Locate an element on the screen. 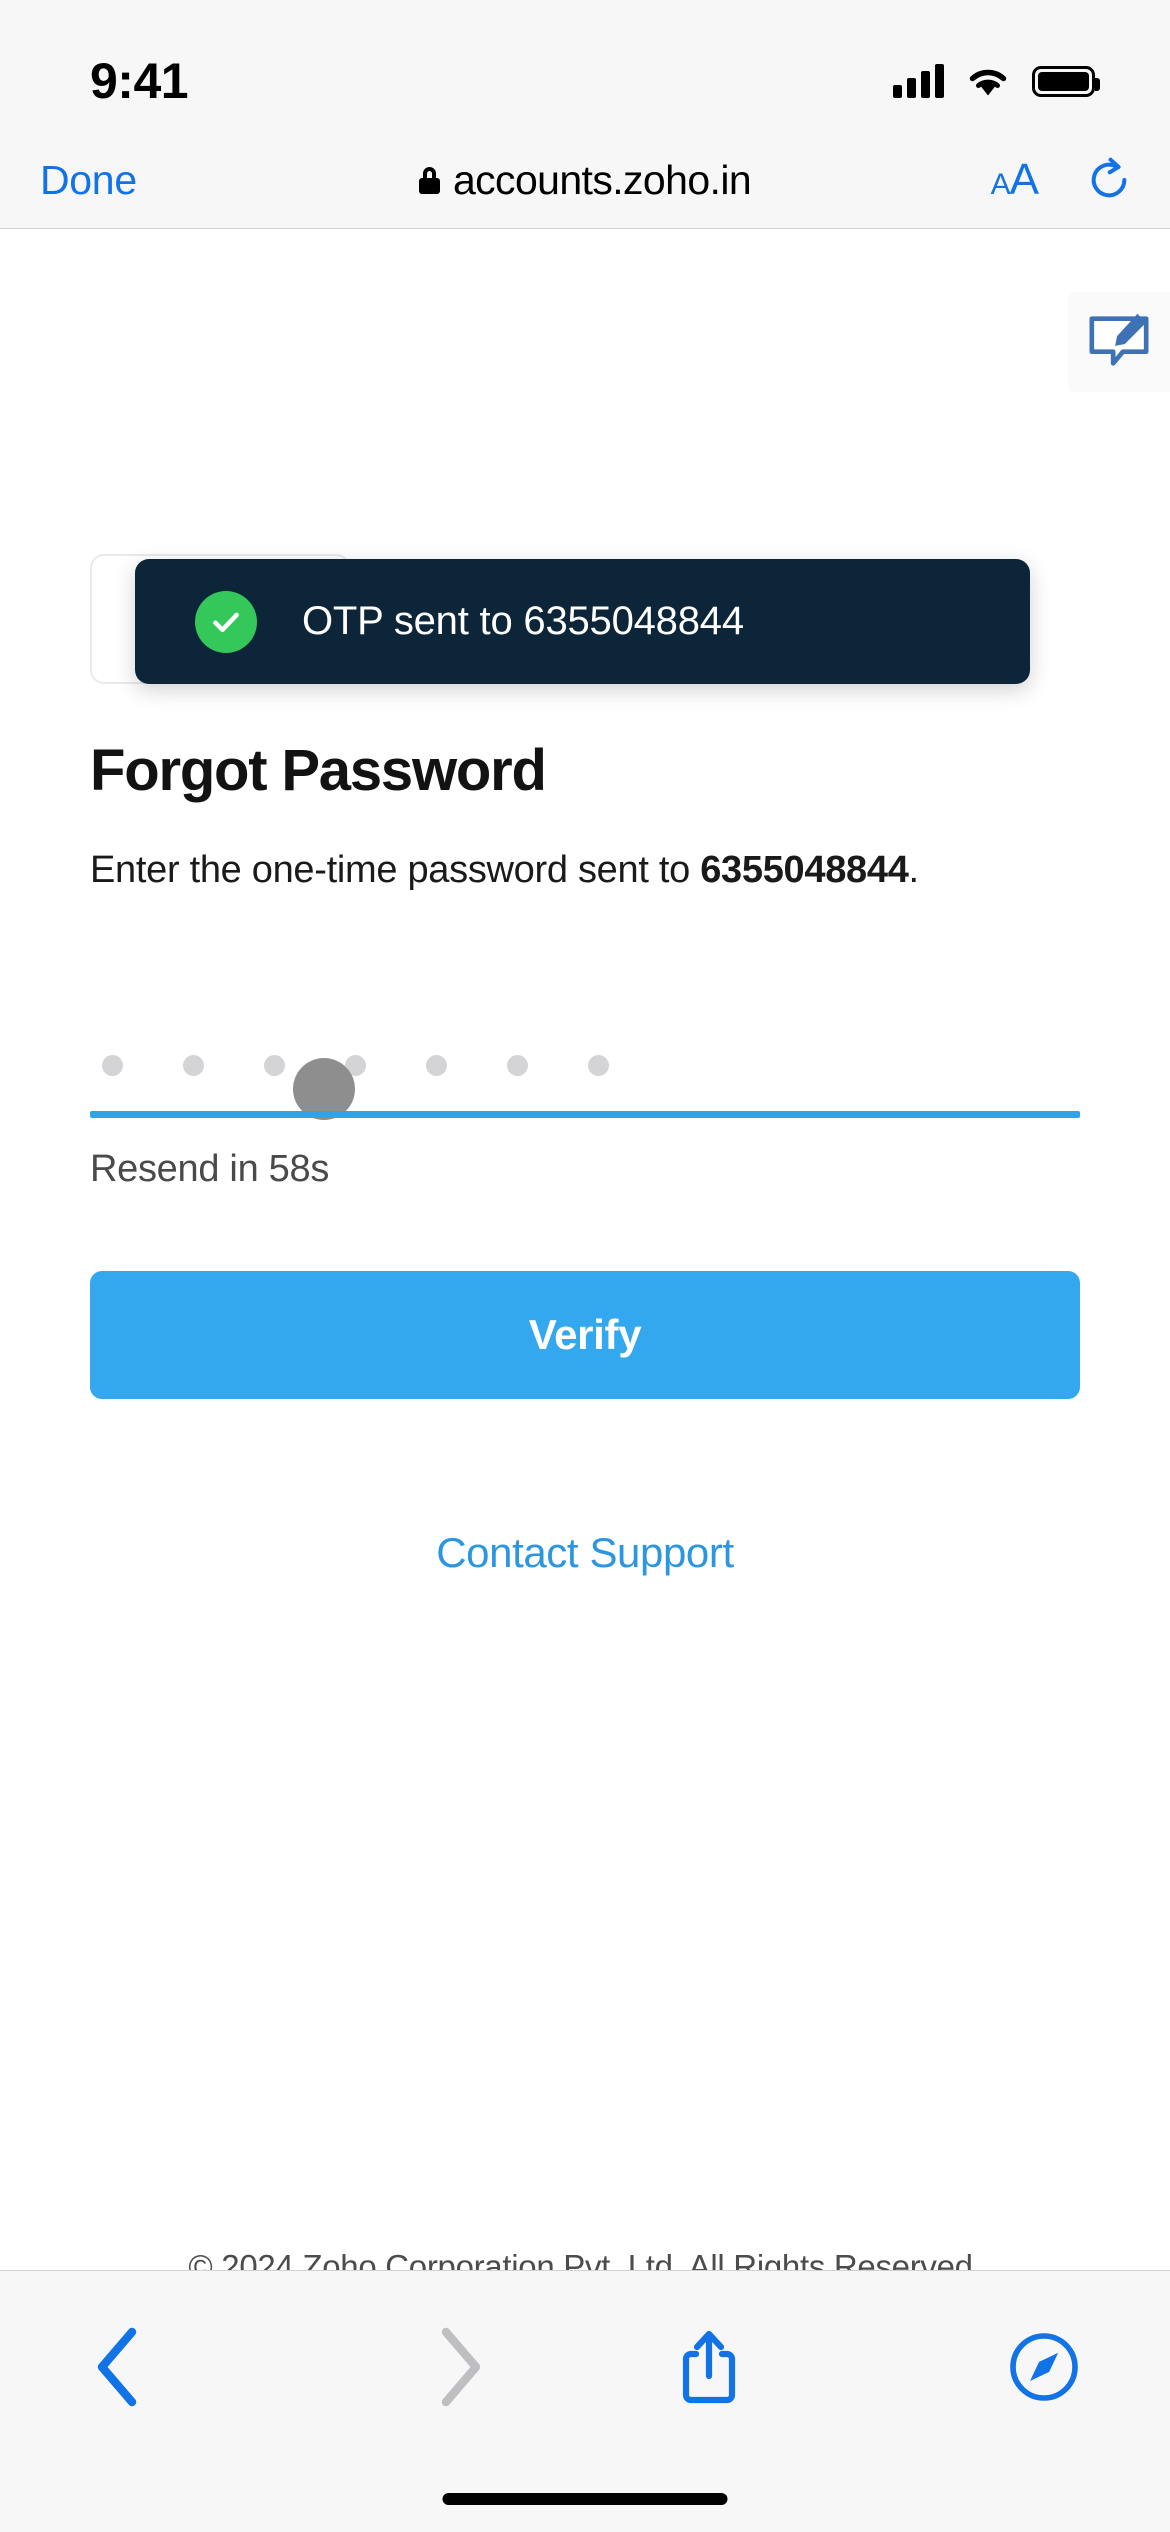 The width and height of the screenshot is (1170, 2532). otp-success-toast: OTP sent to 6355048844 is located at coordinates (582, 621).